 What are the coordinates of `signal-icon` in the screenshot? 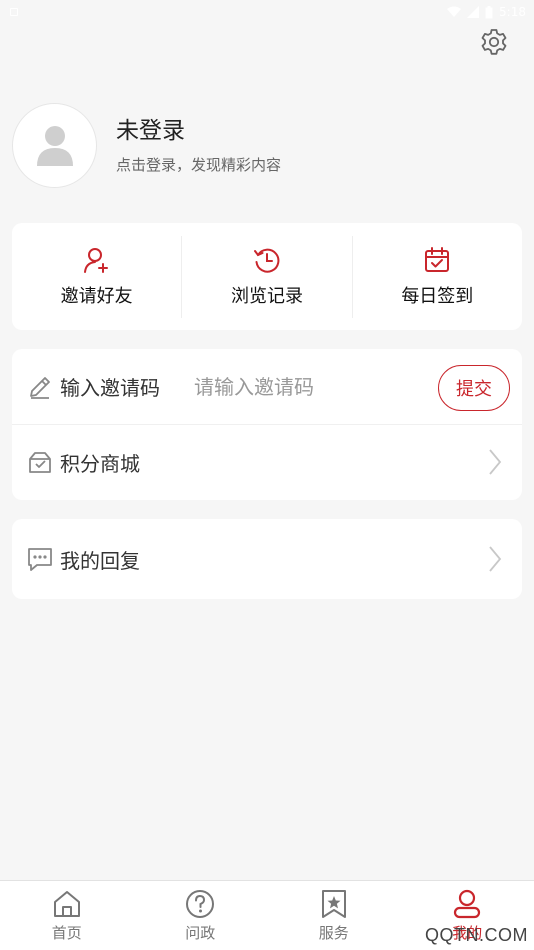 It's located at (473, 12).